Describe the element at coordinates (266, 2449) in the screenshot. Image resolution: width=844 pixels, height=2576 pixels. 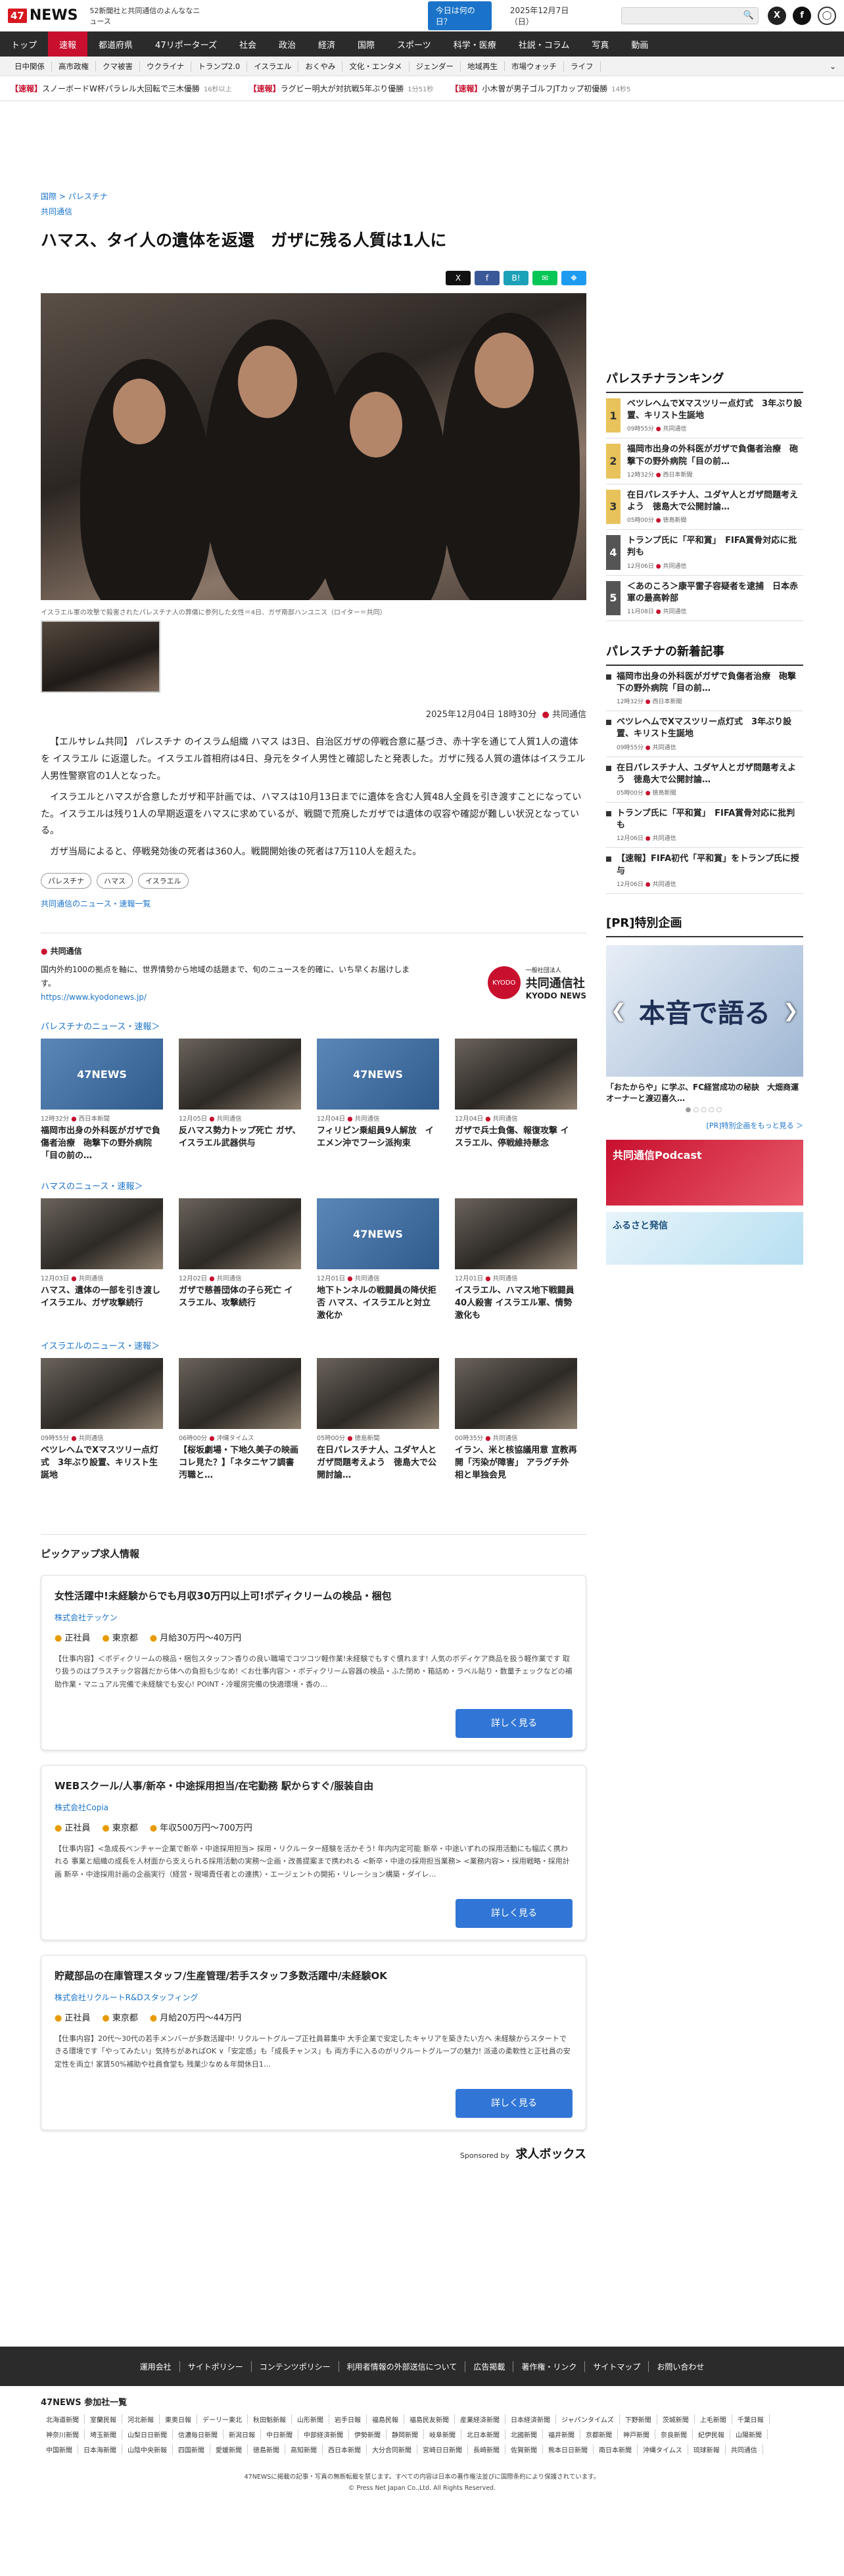
I see `member-link: 徳島新聞` at that location.